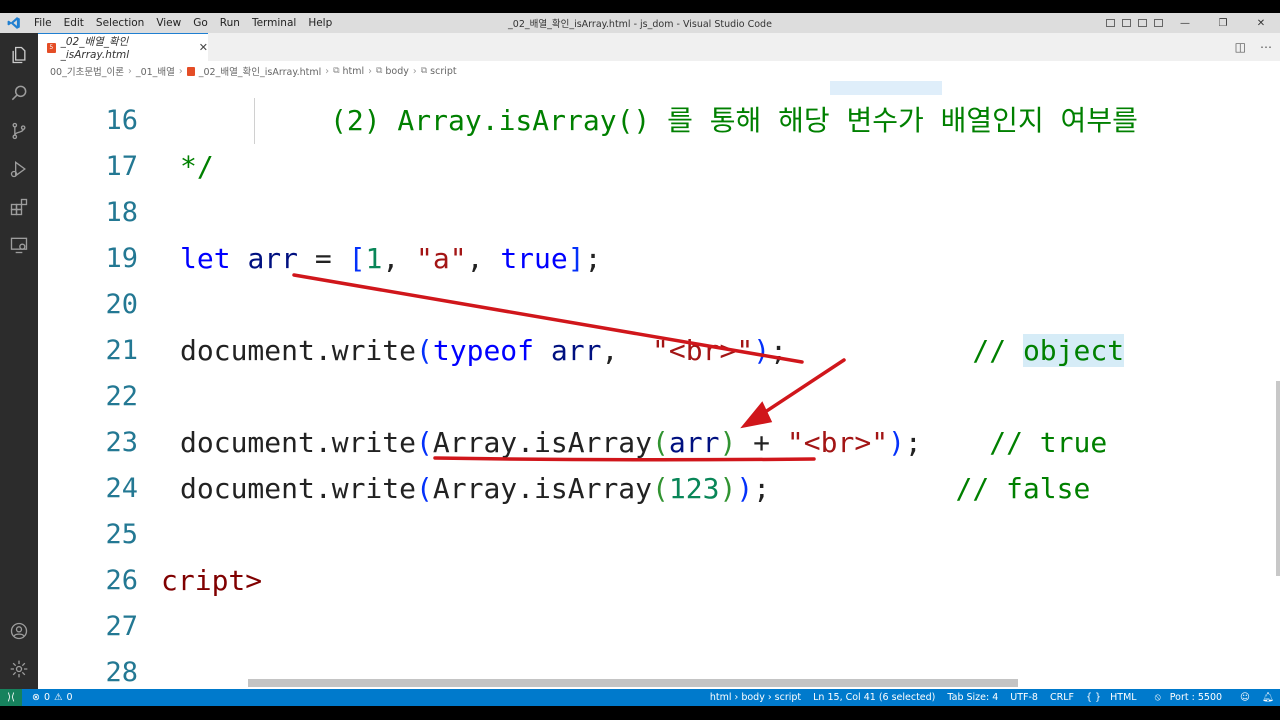  What do you see at coordinates (728, 442) in the screenshot?
I see `code-token: )` at bounding box center [728, 442].